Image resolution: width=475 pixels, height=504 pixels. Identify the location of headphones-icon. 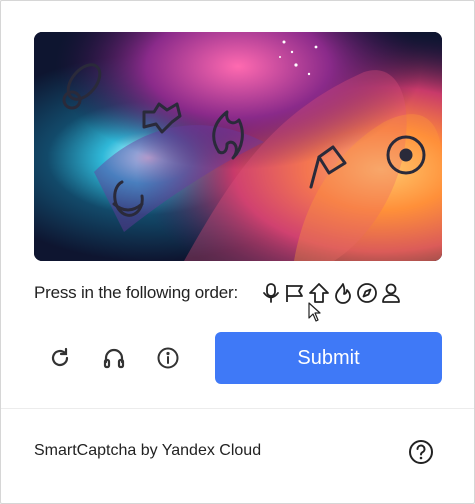
(114, 358).